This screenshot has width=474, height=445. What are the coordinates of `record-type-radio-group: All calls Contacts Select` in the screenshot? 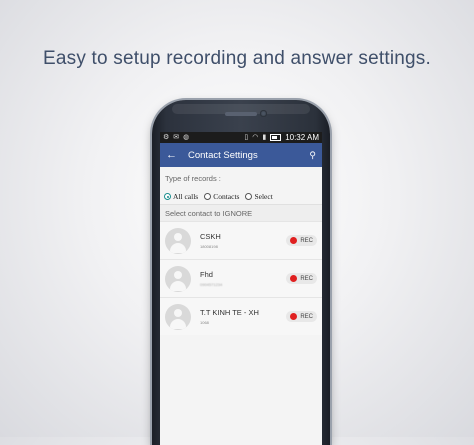 It's located at (241, 196).